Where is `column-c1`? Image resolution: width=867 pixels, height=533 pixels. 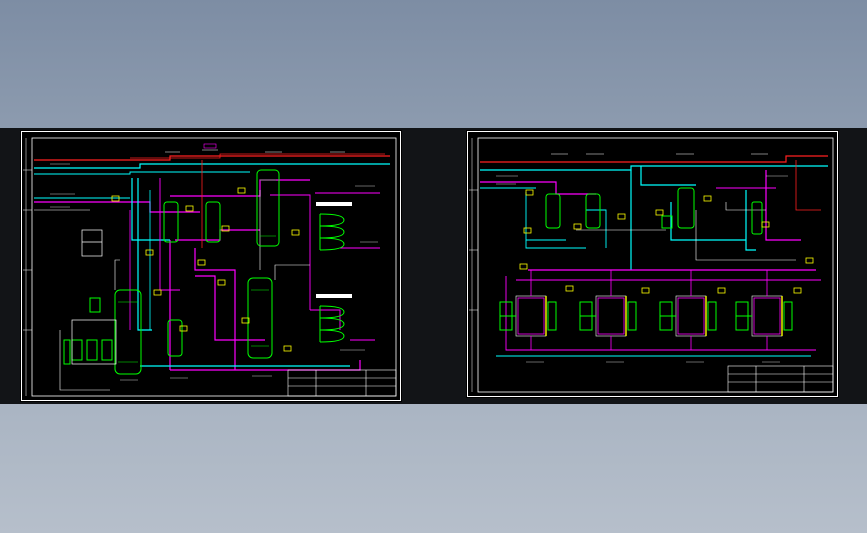
column-c1 is located at coordinates (171, 222).